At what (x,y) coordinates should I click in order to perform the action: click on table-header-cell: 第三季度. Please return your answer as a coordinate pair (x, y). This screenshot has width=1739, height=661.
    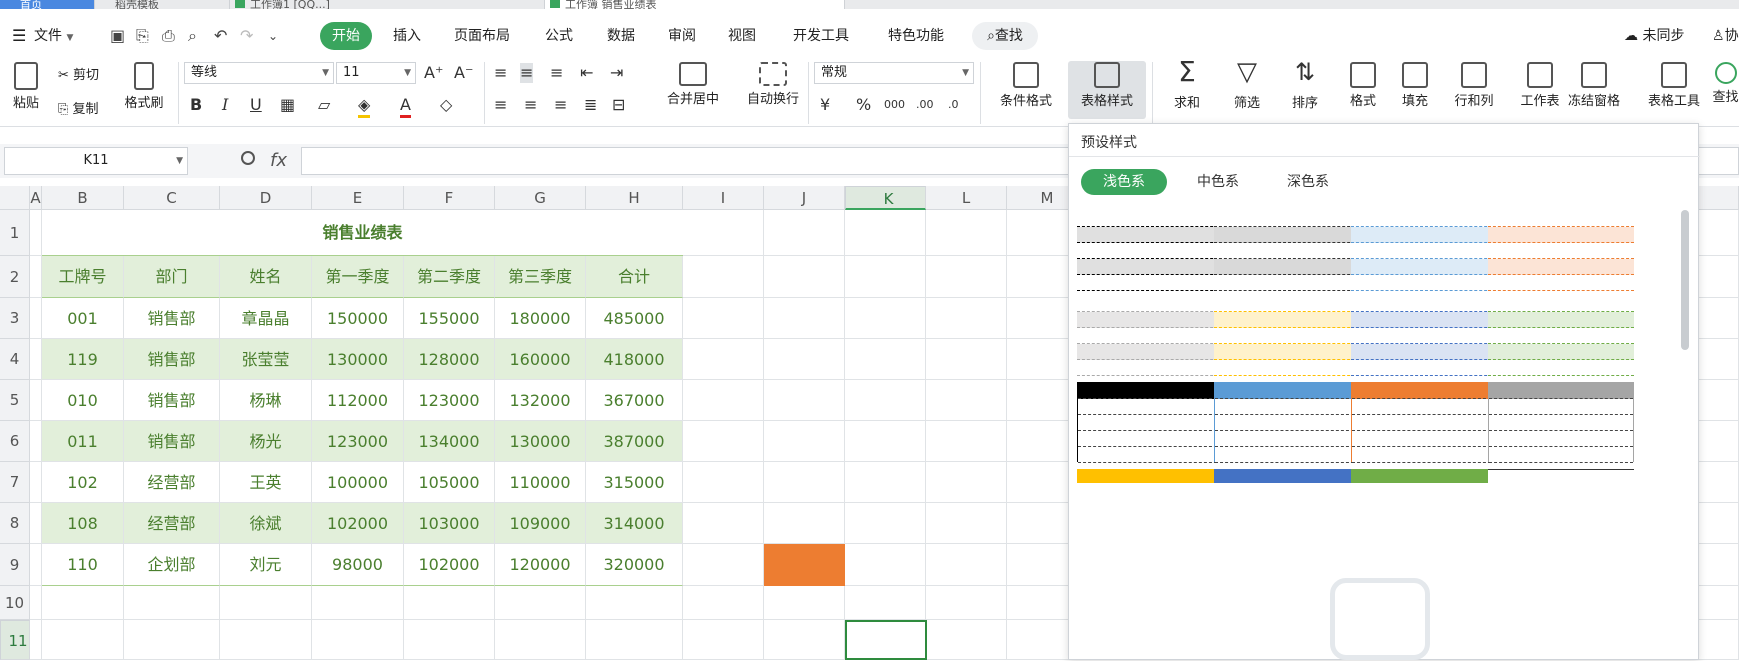
    Looking at the image, I should click on (540, 277).